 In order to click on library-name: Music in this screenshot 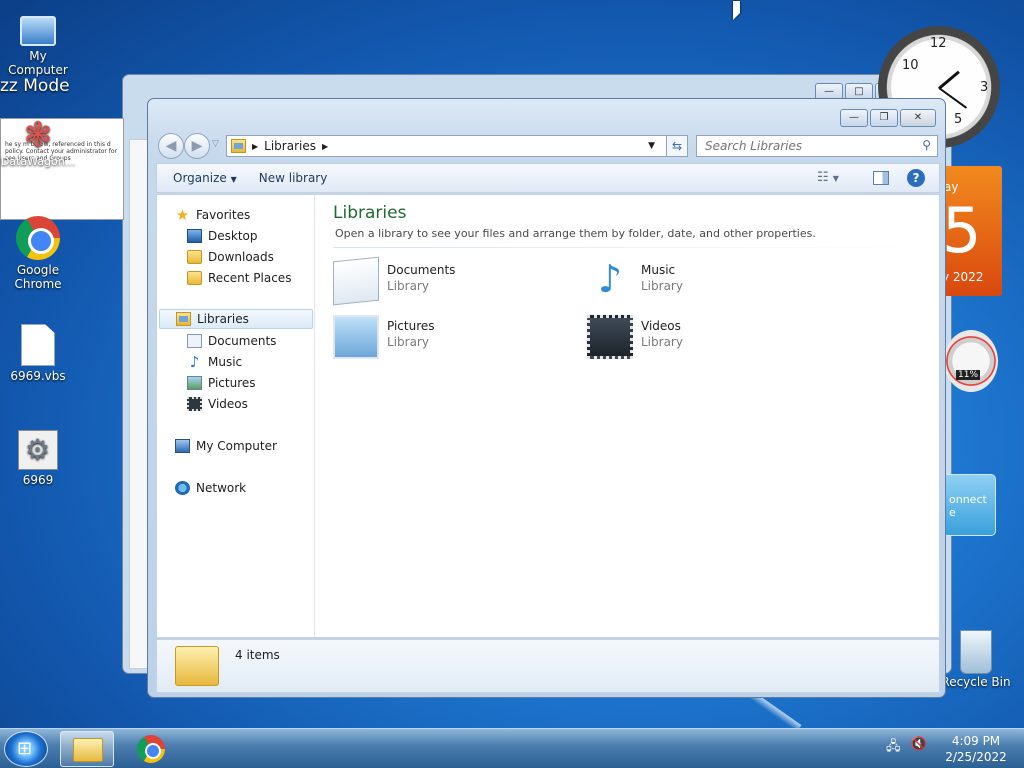, I will do `click(658, 270)`.